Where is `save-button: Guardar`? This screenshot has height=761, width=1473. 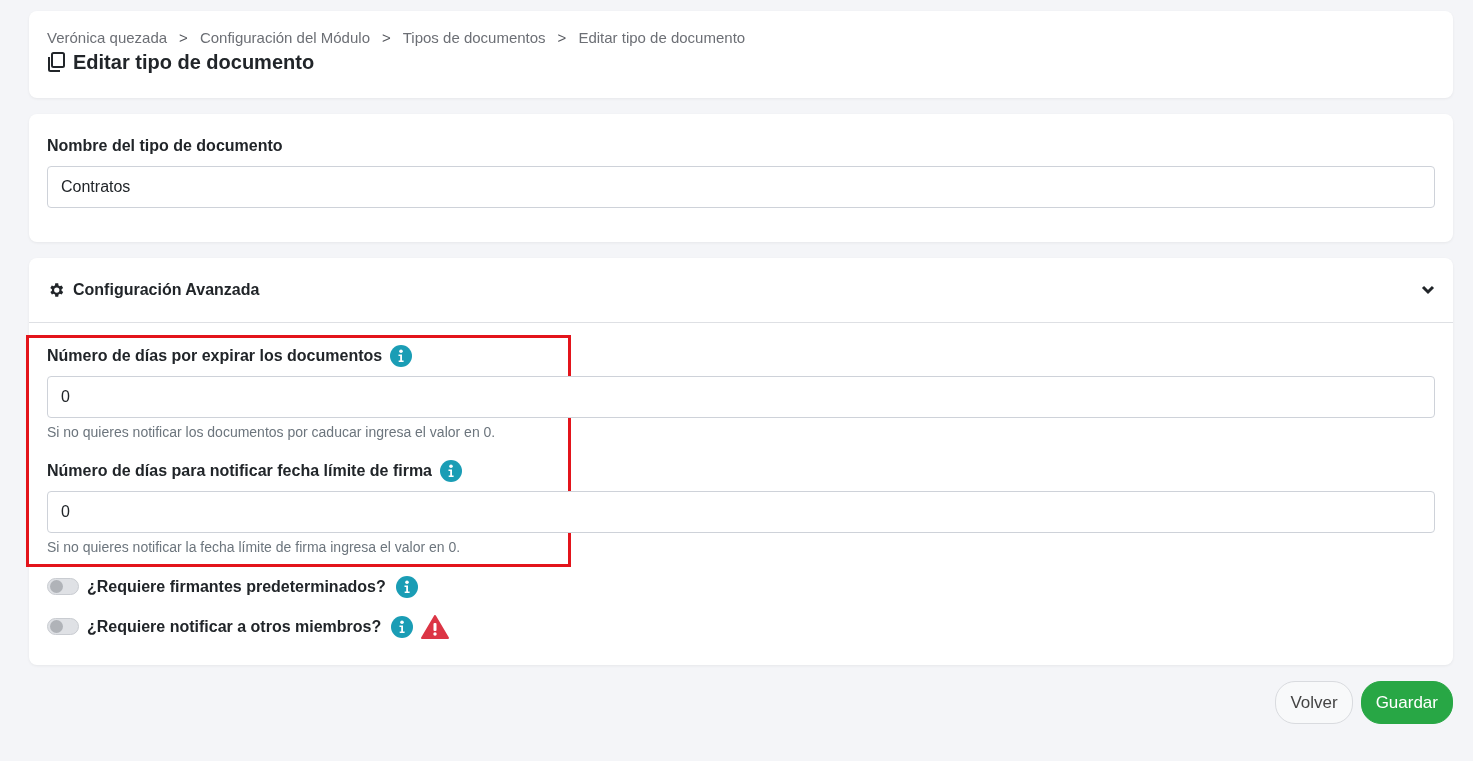 save-button: Guardar is located at coordinates (1406, 702).